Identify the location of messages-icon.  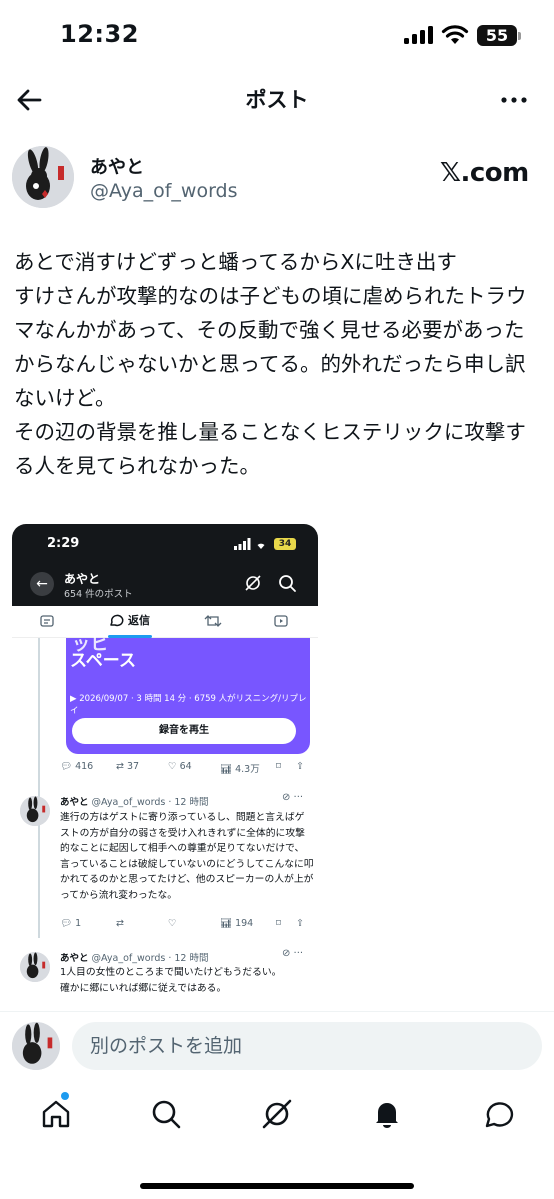
(498, 1114).